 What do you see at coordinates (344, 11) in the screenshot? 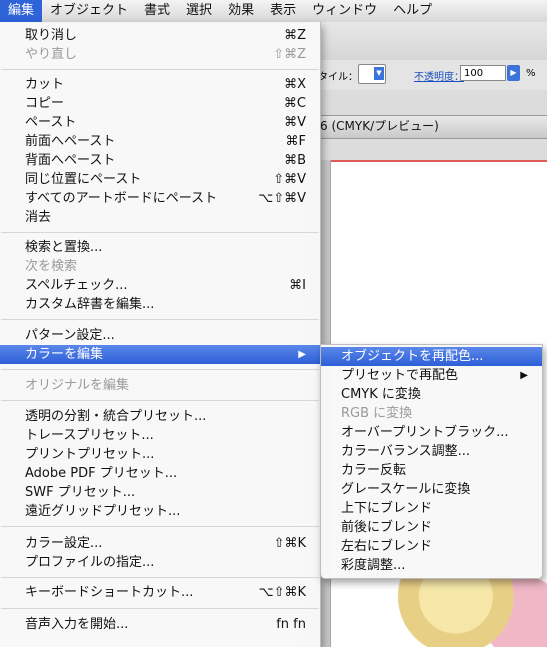
I see `menu-window: ウィンドウ` at bounding box center [344, 11].